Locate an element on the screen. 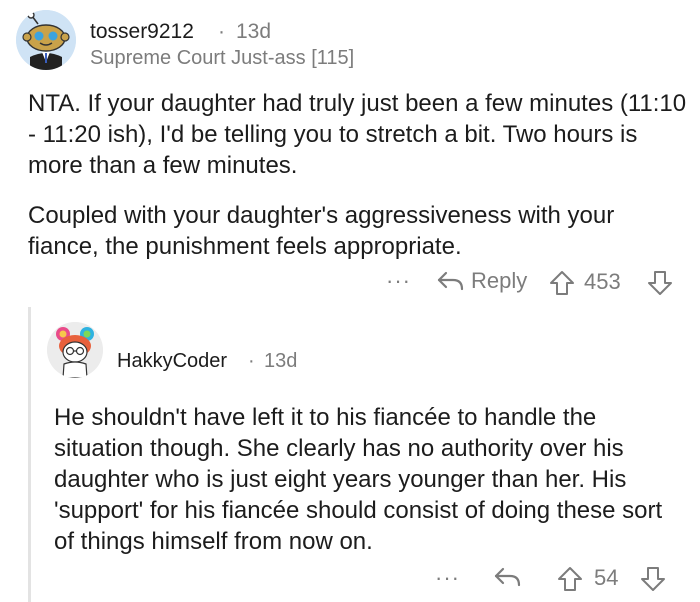 The width and height of the screenshot is (700, 602). thread-line is located at coordinates (29, 454).